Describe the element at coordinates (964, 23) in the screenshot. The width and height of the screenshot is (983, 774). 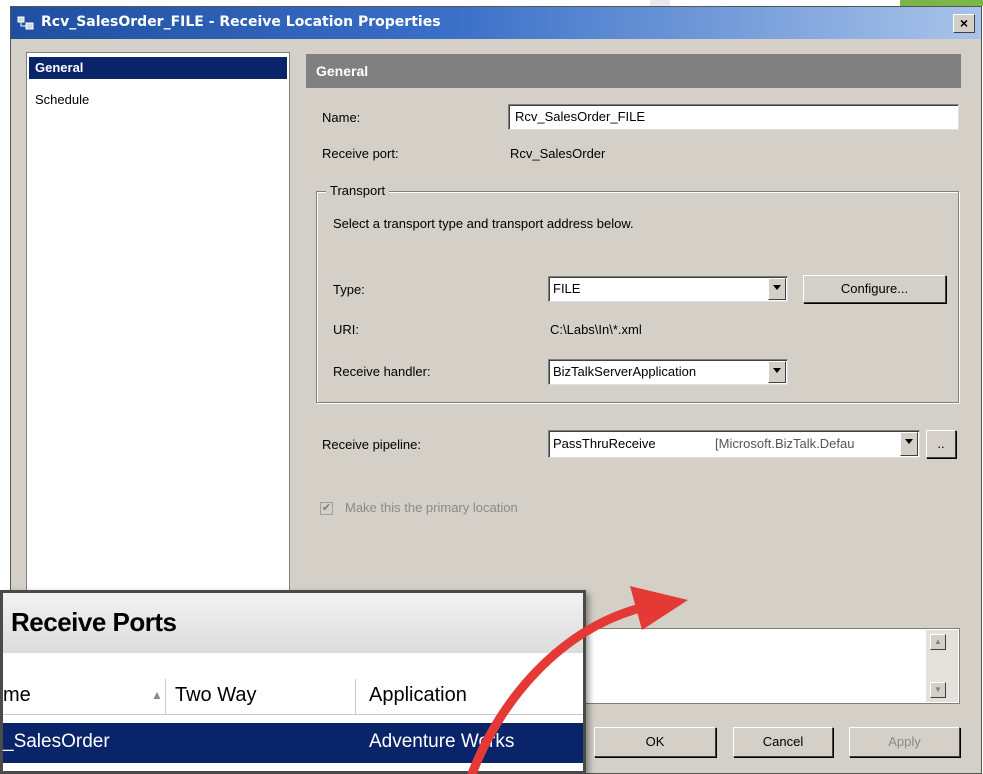
I see `close-button: ×` at that location.